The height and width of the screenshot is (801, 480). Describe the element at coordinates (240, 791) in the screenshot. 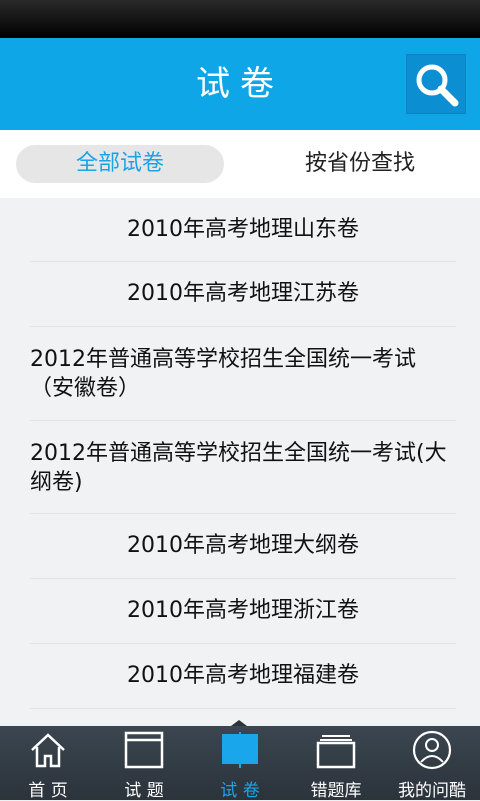

I see `tab-label: 试 卷` at that location.